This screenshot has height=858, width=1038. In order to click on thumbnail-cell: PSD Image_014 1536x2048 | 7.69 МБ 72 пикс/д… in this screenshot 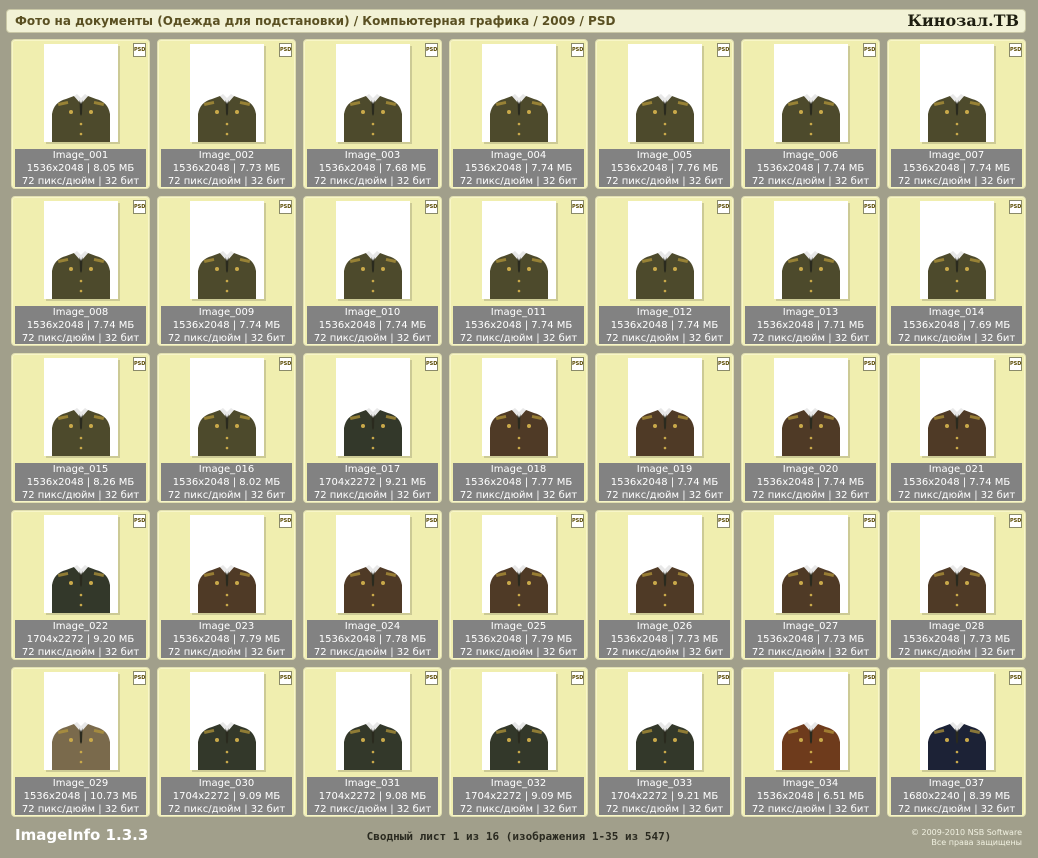, I will do `click(956, 271)`.